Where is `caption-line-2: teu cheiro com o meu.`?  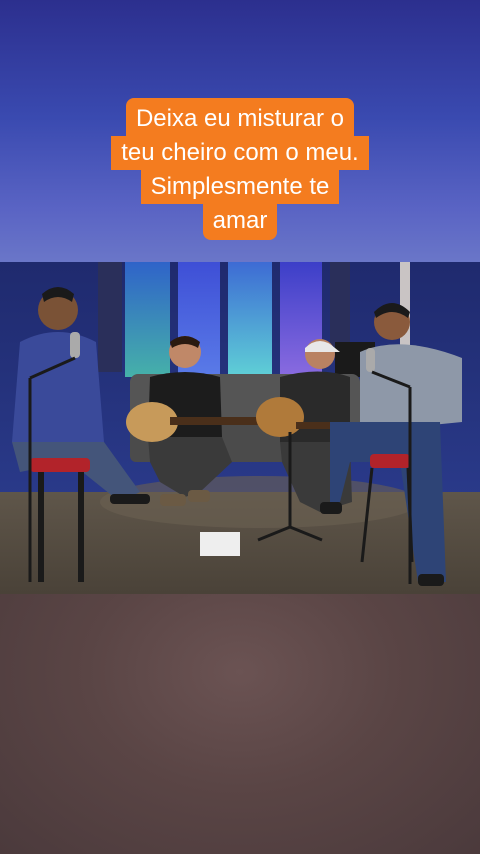
caption-line-2: teu cheiro com o meu. is located at coordinates (240, 153).